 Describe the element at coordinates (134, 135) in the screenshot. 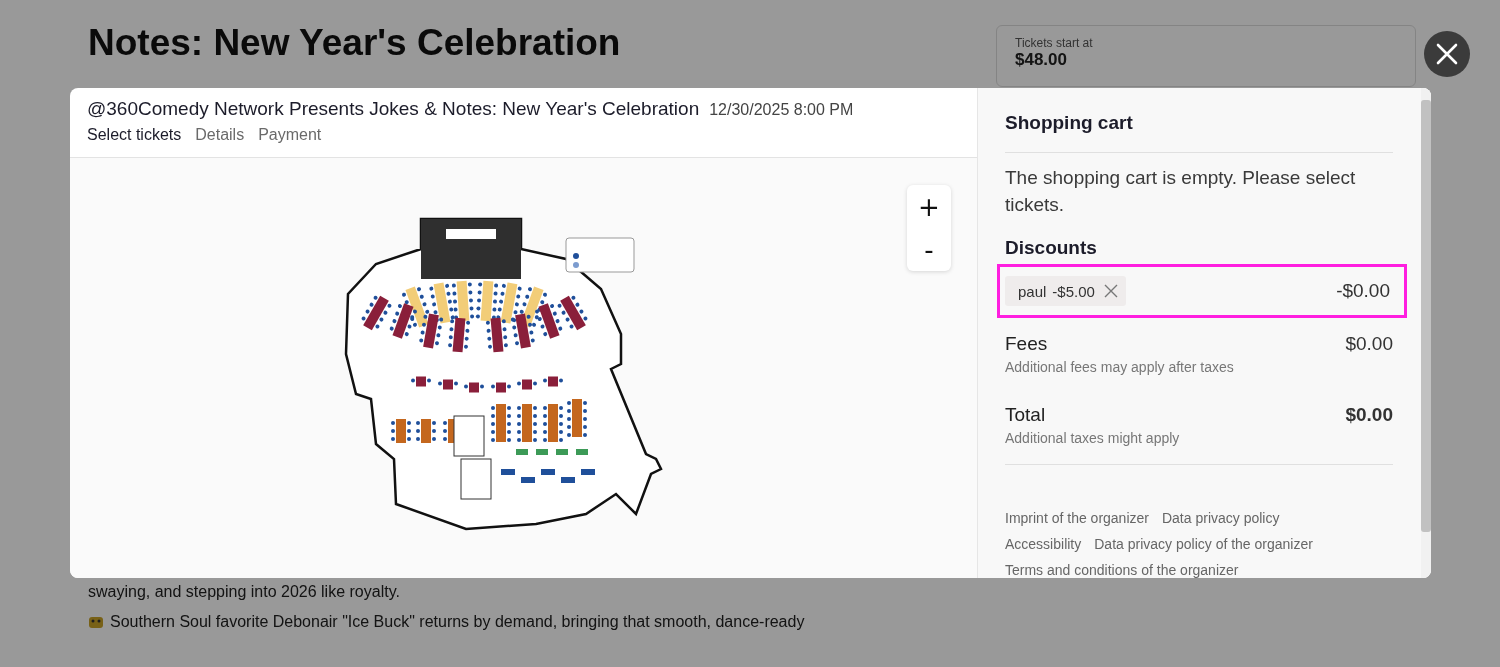

I see `step-tab: Select tickets` at that location.